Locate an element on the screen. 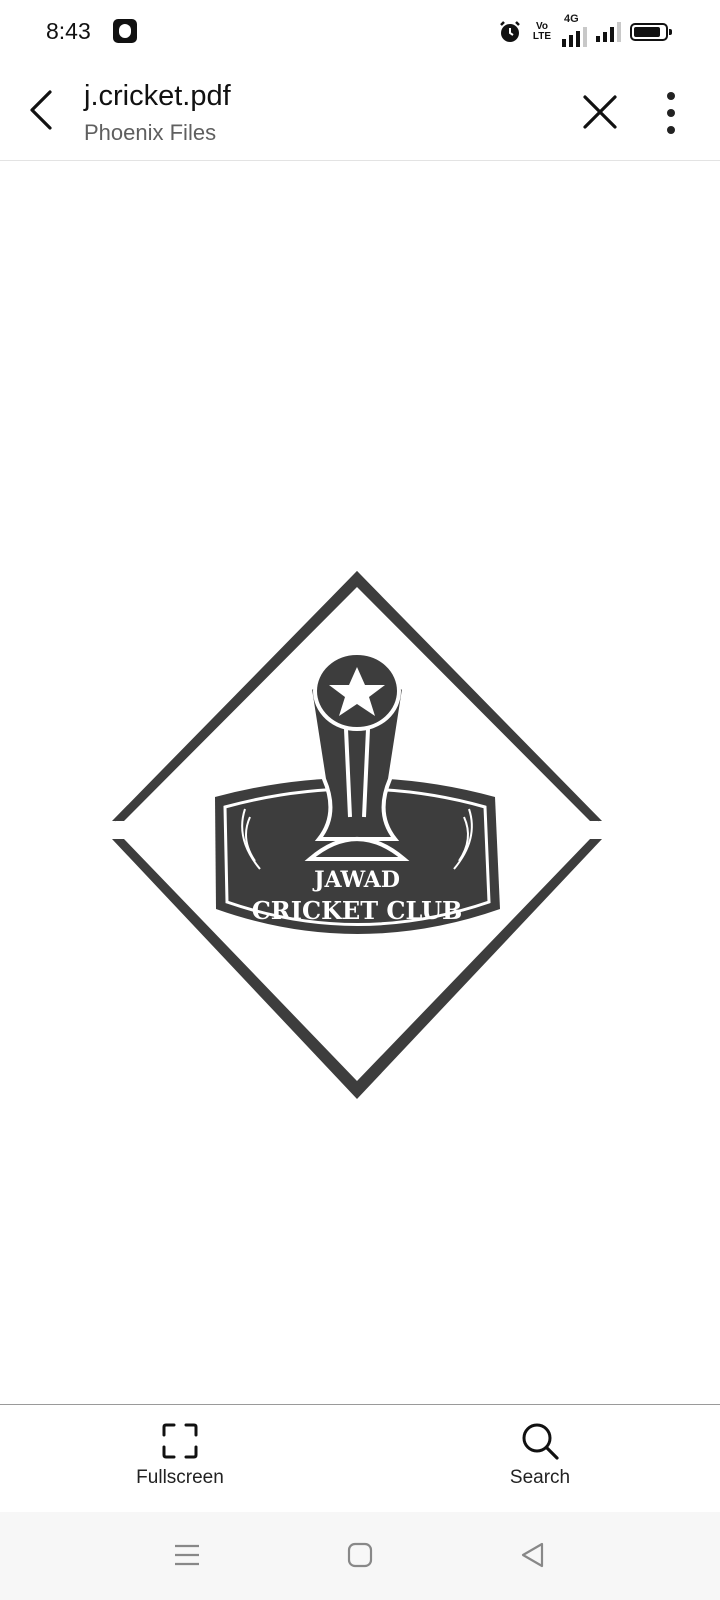  status-time: 8:43 is located at coordinates (68, 31).